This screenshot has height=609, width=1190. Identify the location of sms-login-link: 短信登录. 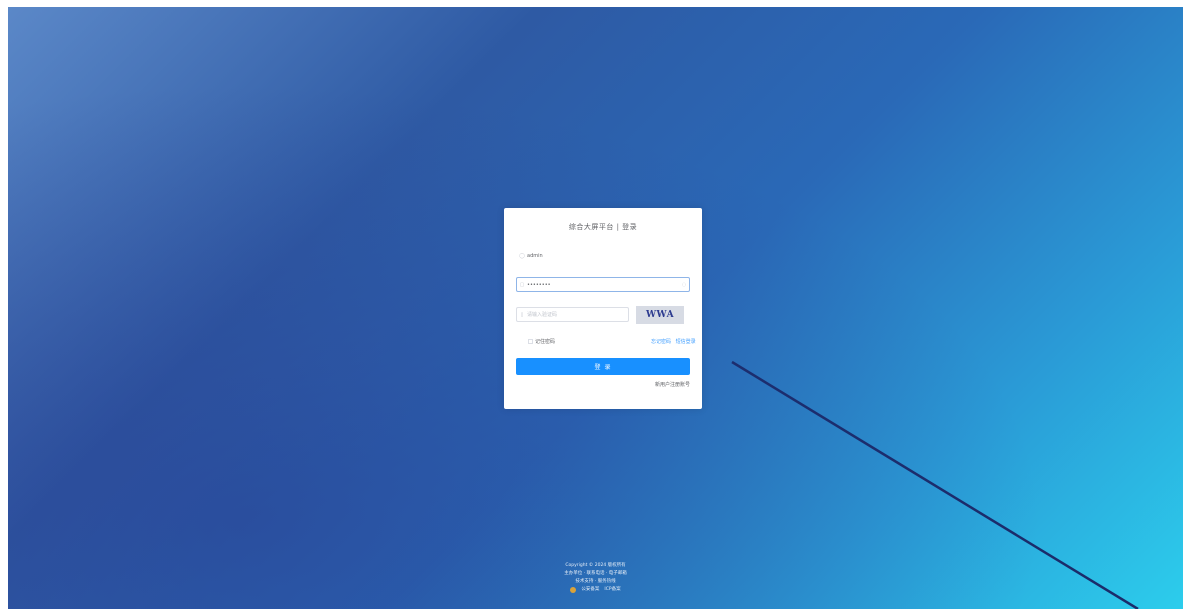
(686, 342).